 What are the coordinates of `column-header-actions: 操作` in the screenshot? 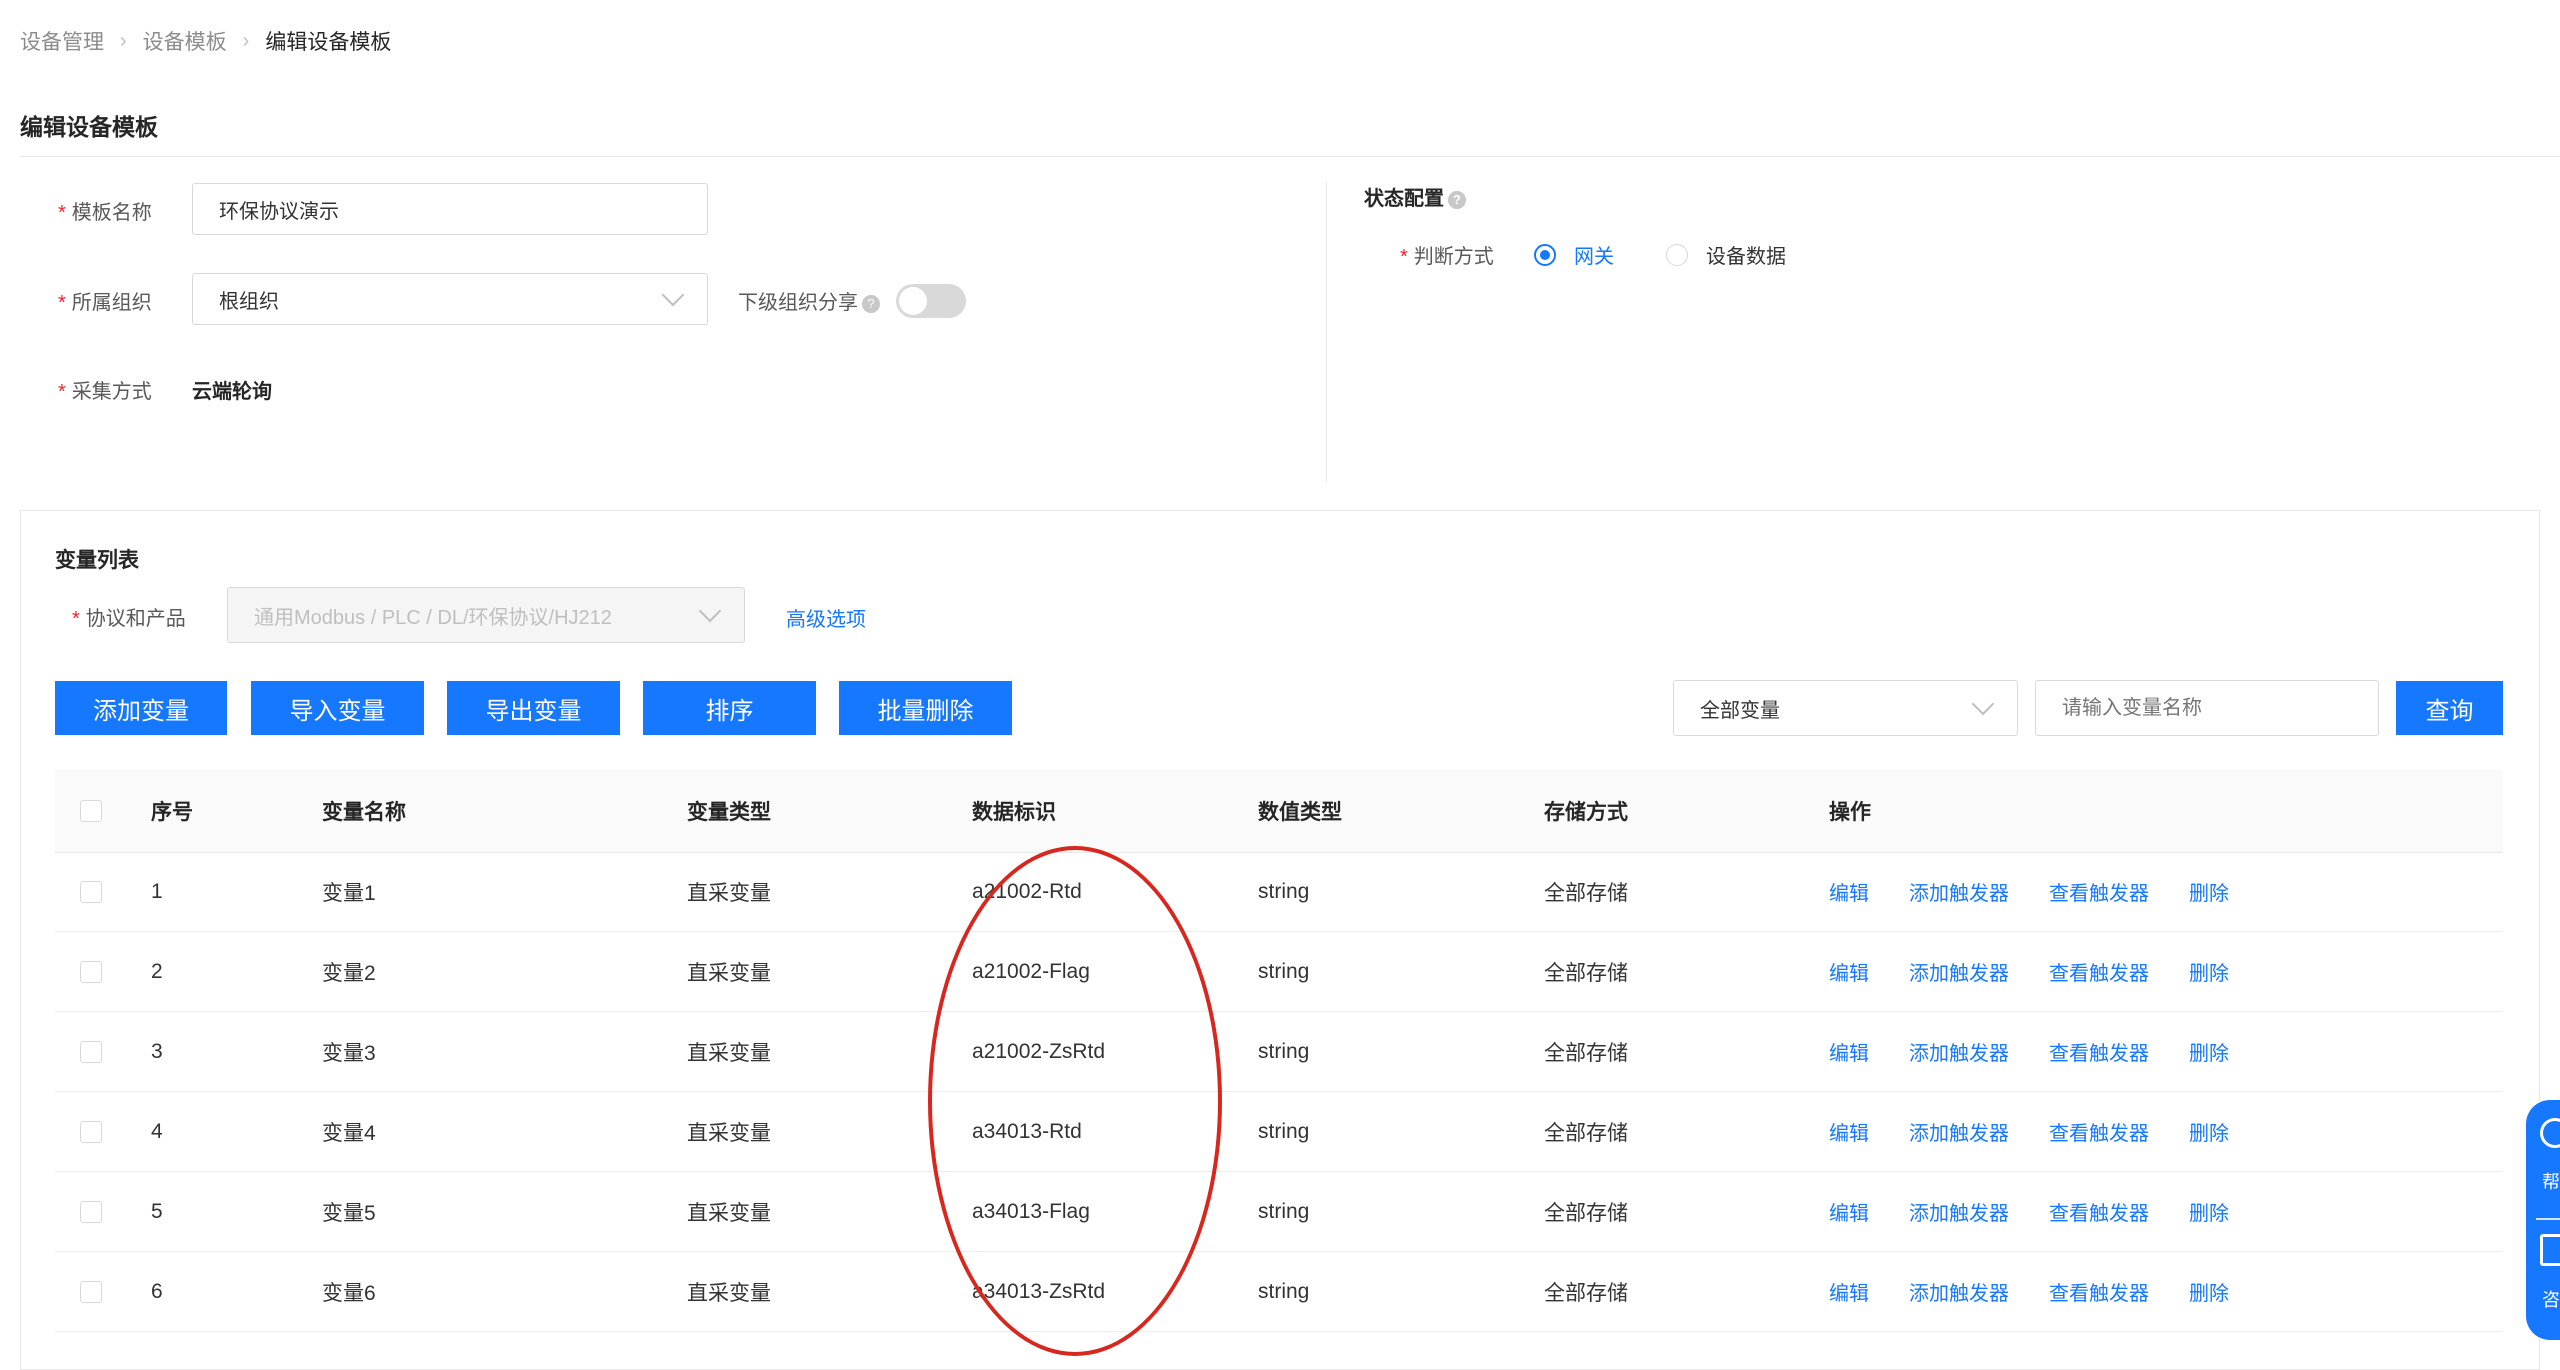 It's located at (1850, 812).